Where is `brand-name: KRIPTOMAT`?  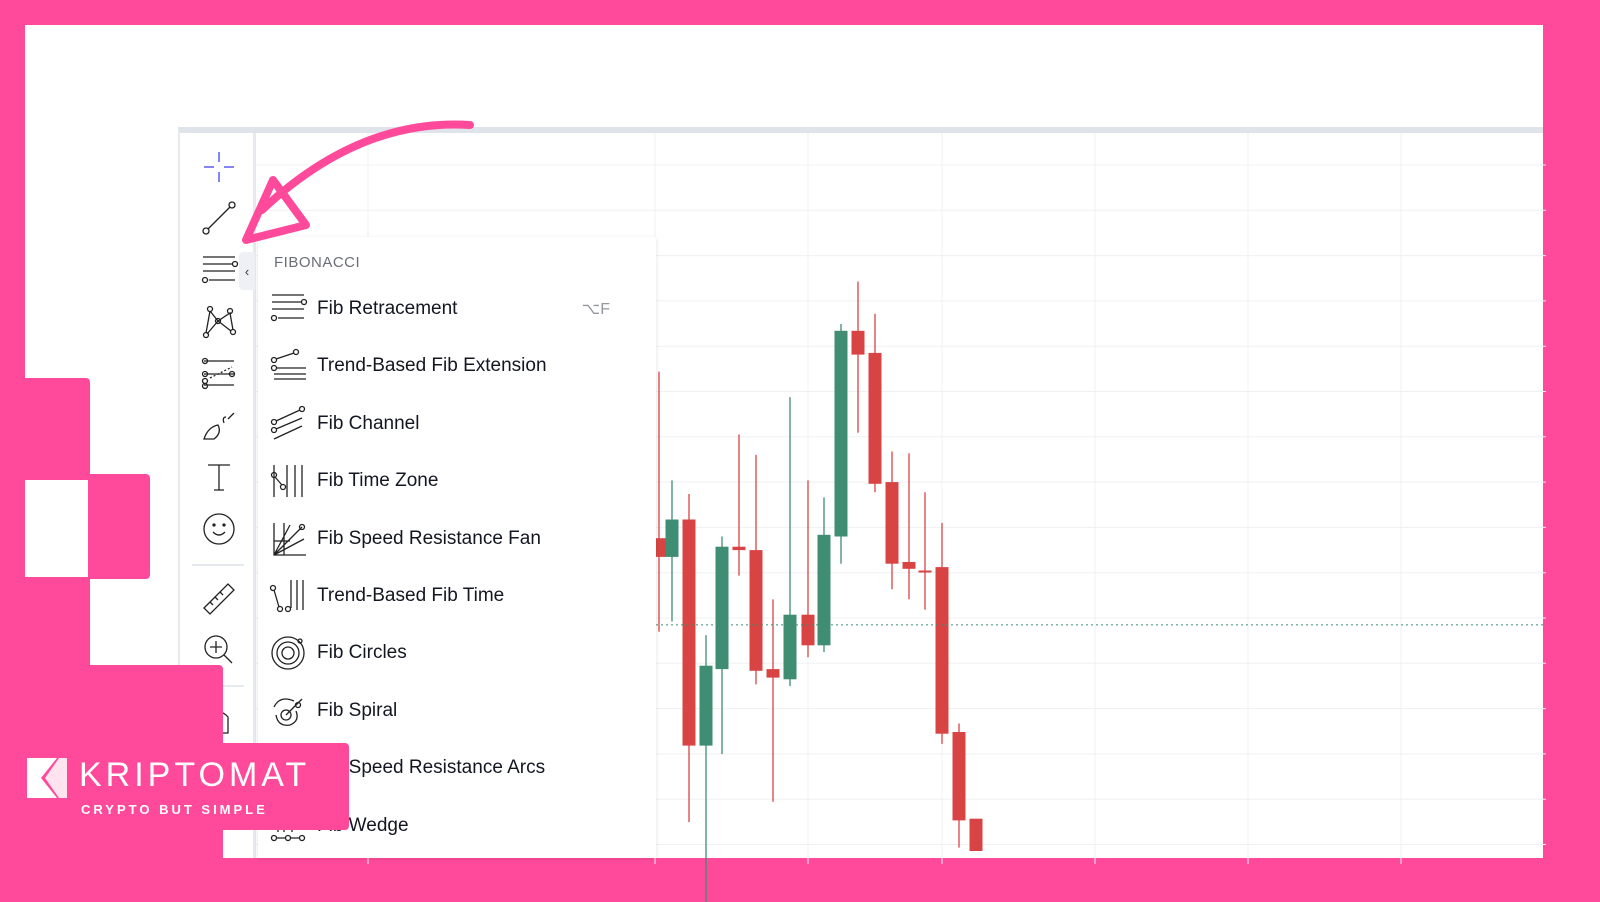 brand-name: KRIPTOMAT is located at coordinates (195, 775).